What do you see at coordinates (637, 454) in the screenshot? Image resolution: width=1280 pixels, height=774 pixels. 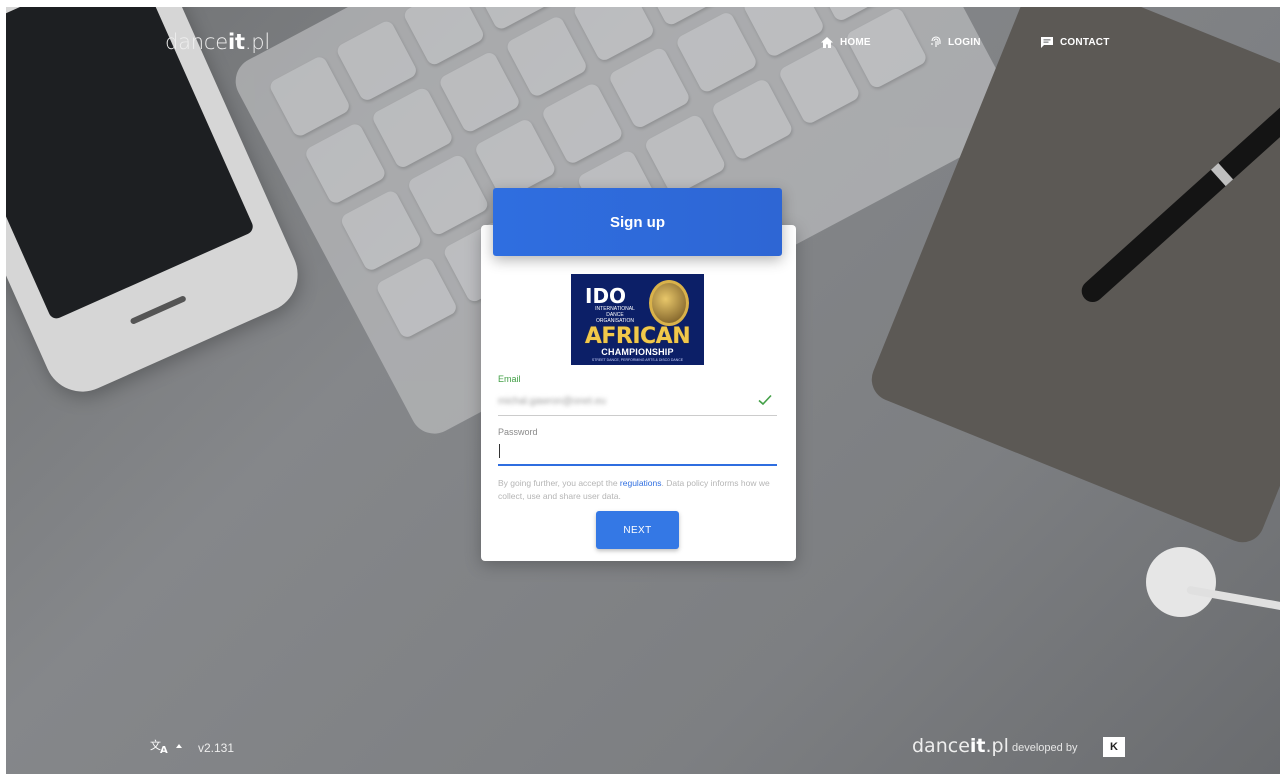 I see `password-field` at bounding box center [637, 454].